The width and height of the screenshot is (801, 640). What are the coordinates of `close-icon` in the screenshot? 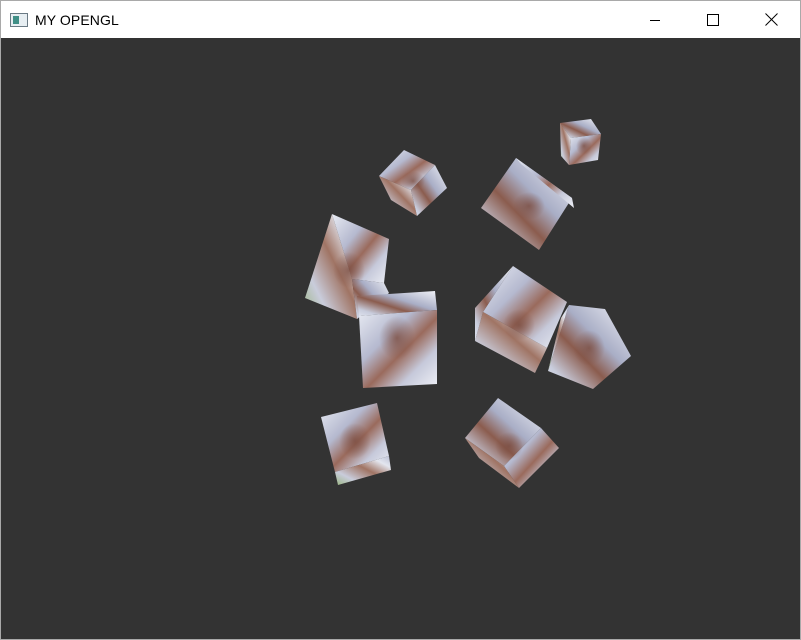 It's located at (771, 19).